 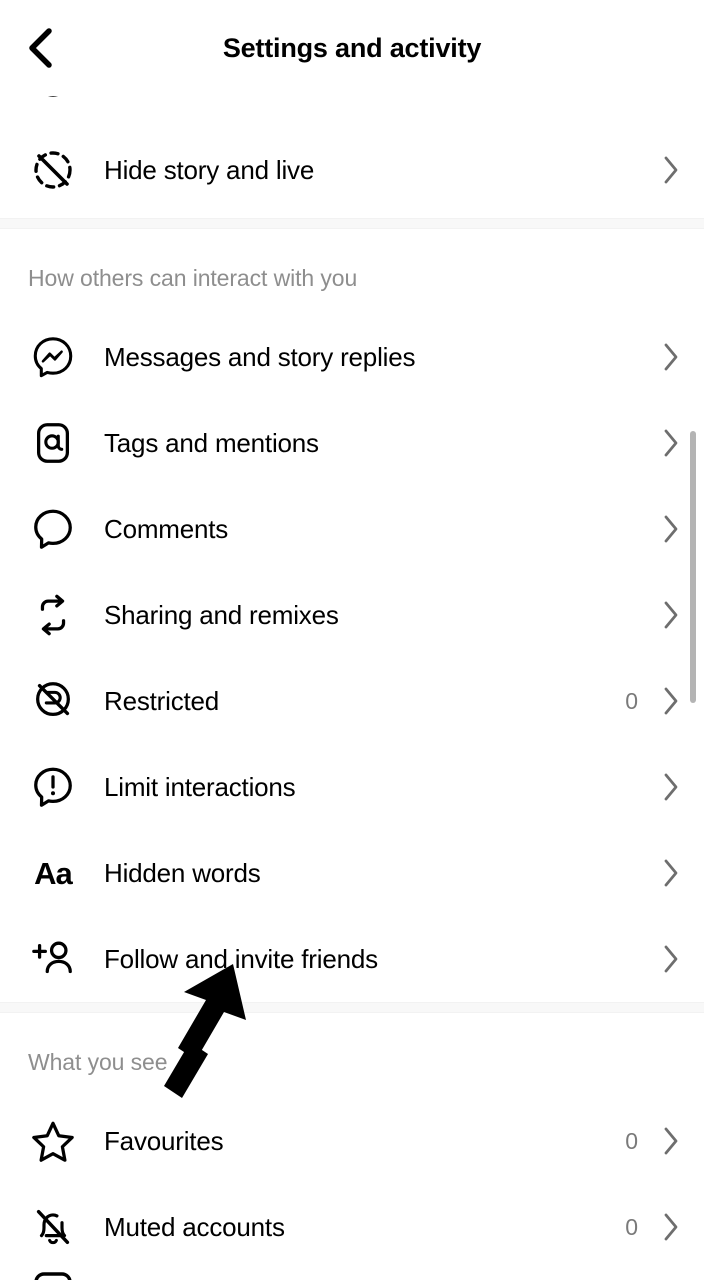 What do you see at coordinates (164, 1140) in the screenshot?
I see `list-item-label: Favourites` at bounding box center [164, 1140].